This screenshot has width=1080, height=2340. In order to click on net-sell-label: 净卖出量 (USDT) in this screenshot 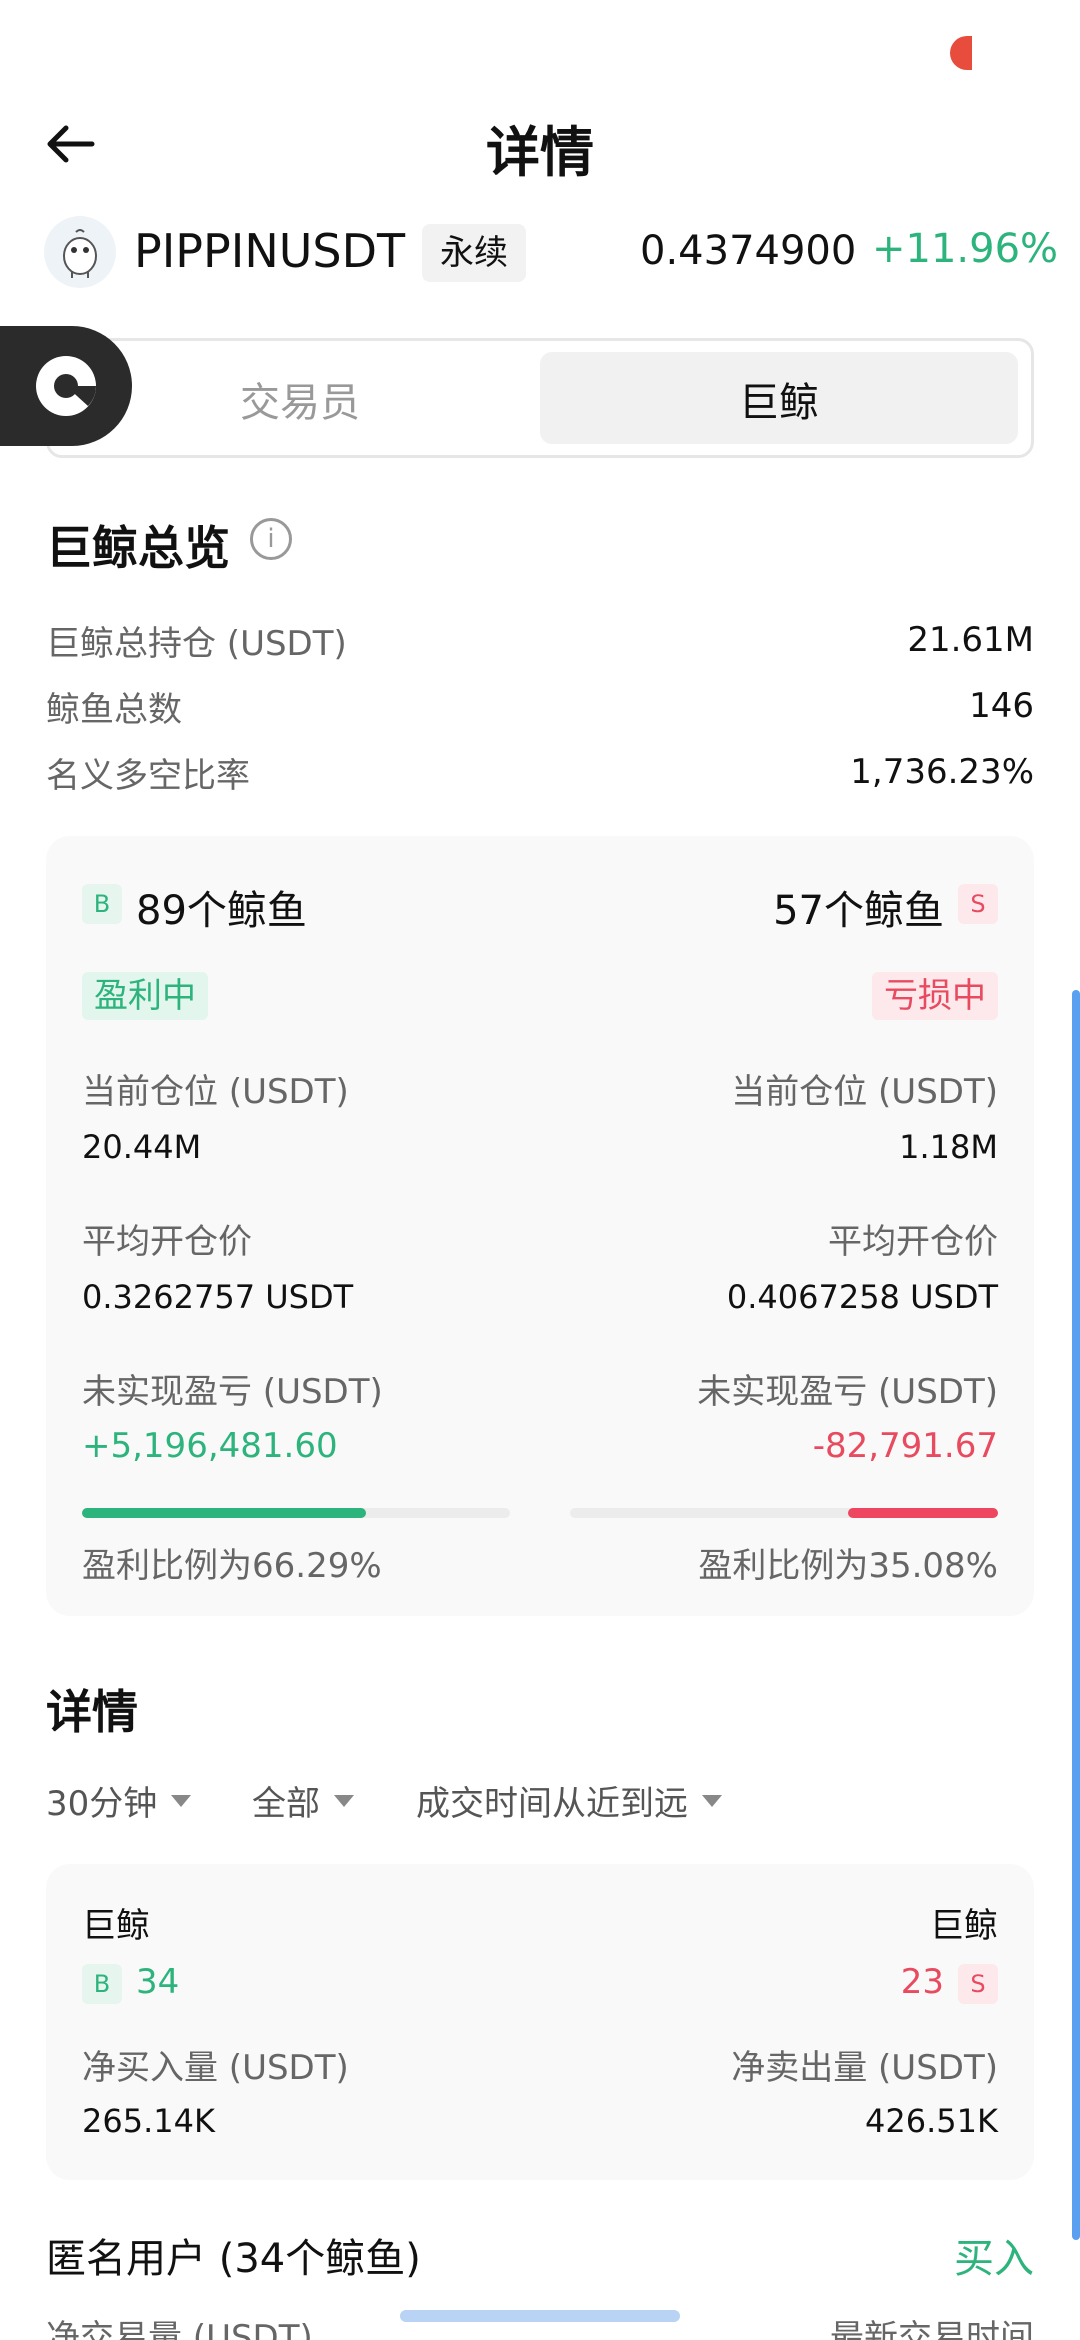, I will do `click(864, 2068)`.